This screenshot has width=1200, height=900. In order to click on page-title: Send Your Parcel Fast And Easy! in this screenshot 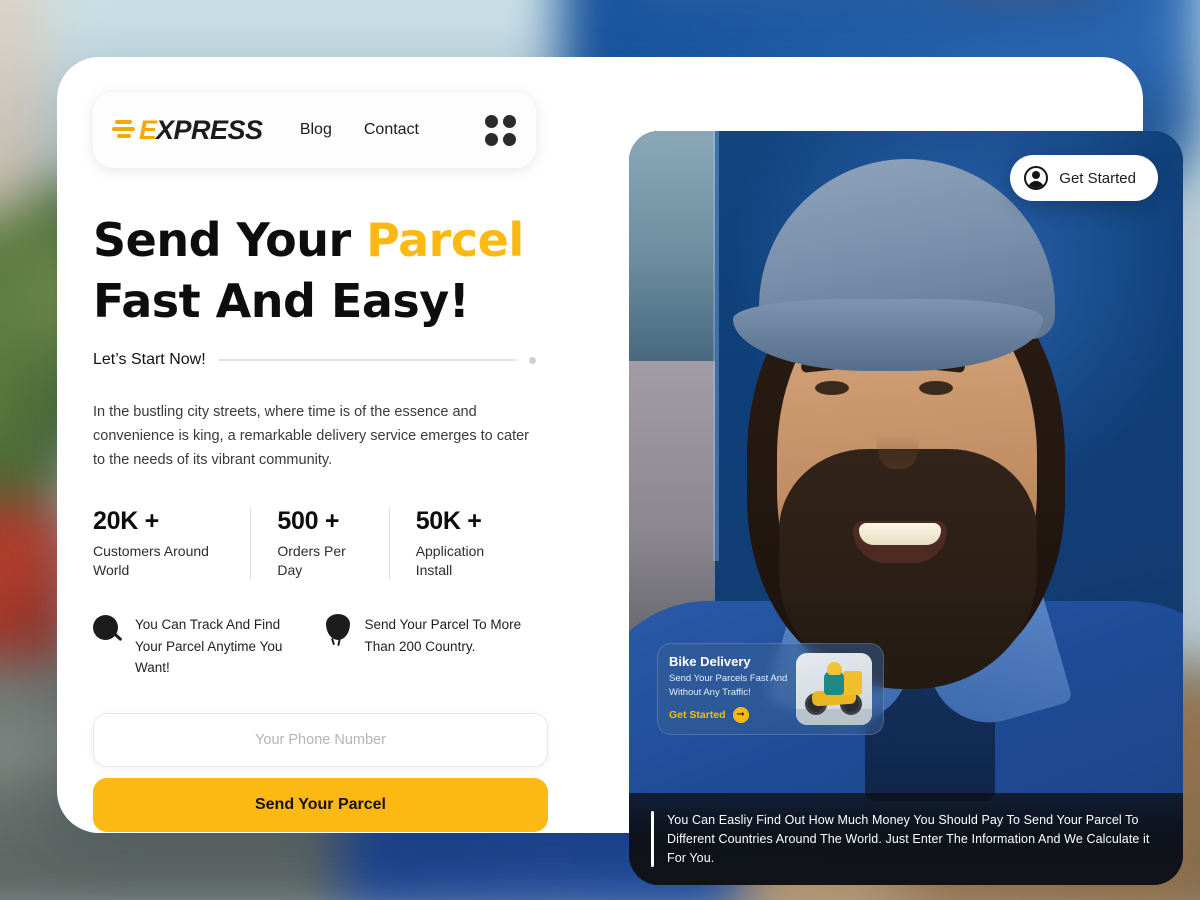, I will do `click(314, 270)`.